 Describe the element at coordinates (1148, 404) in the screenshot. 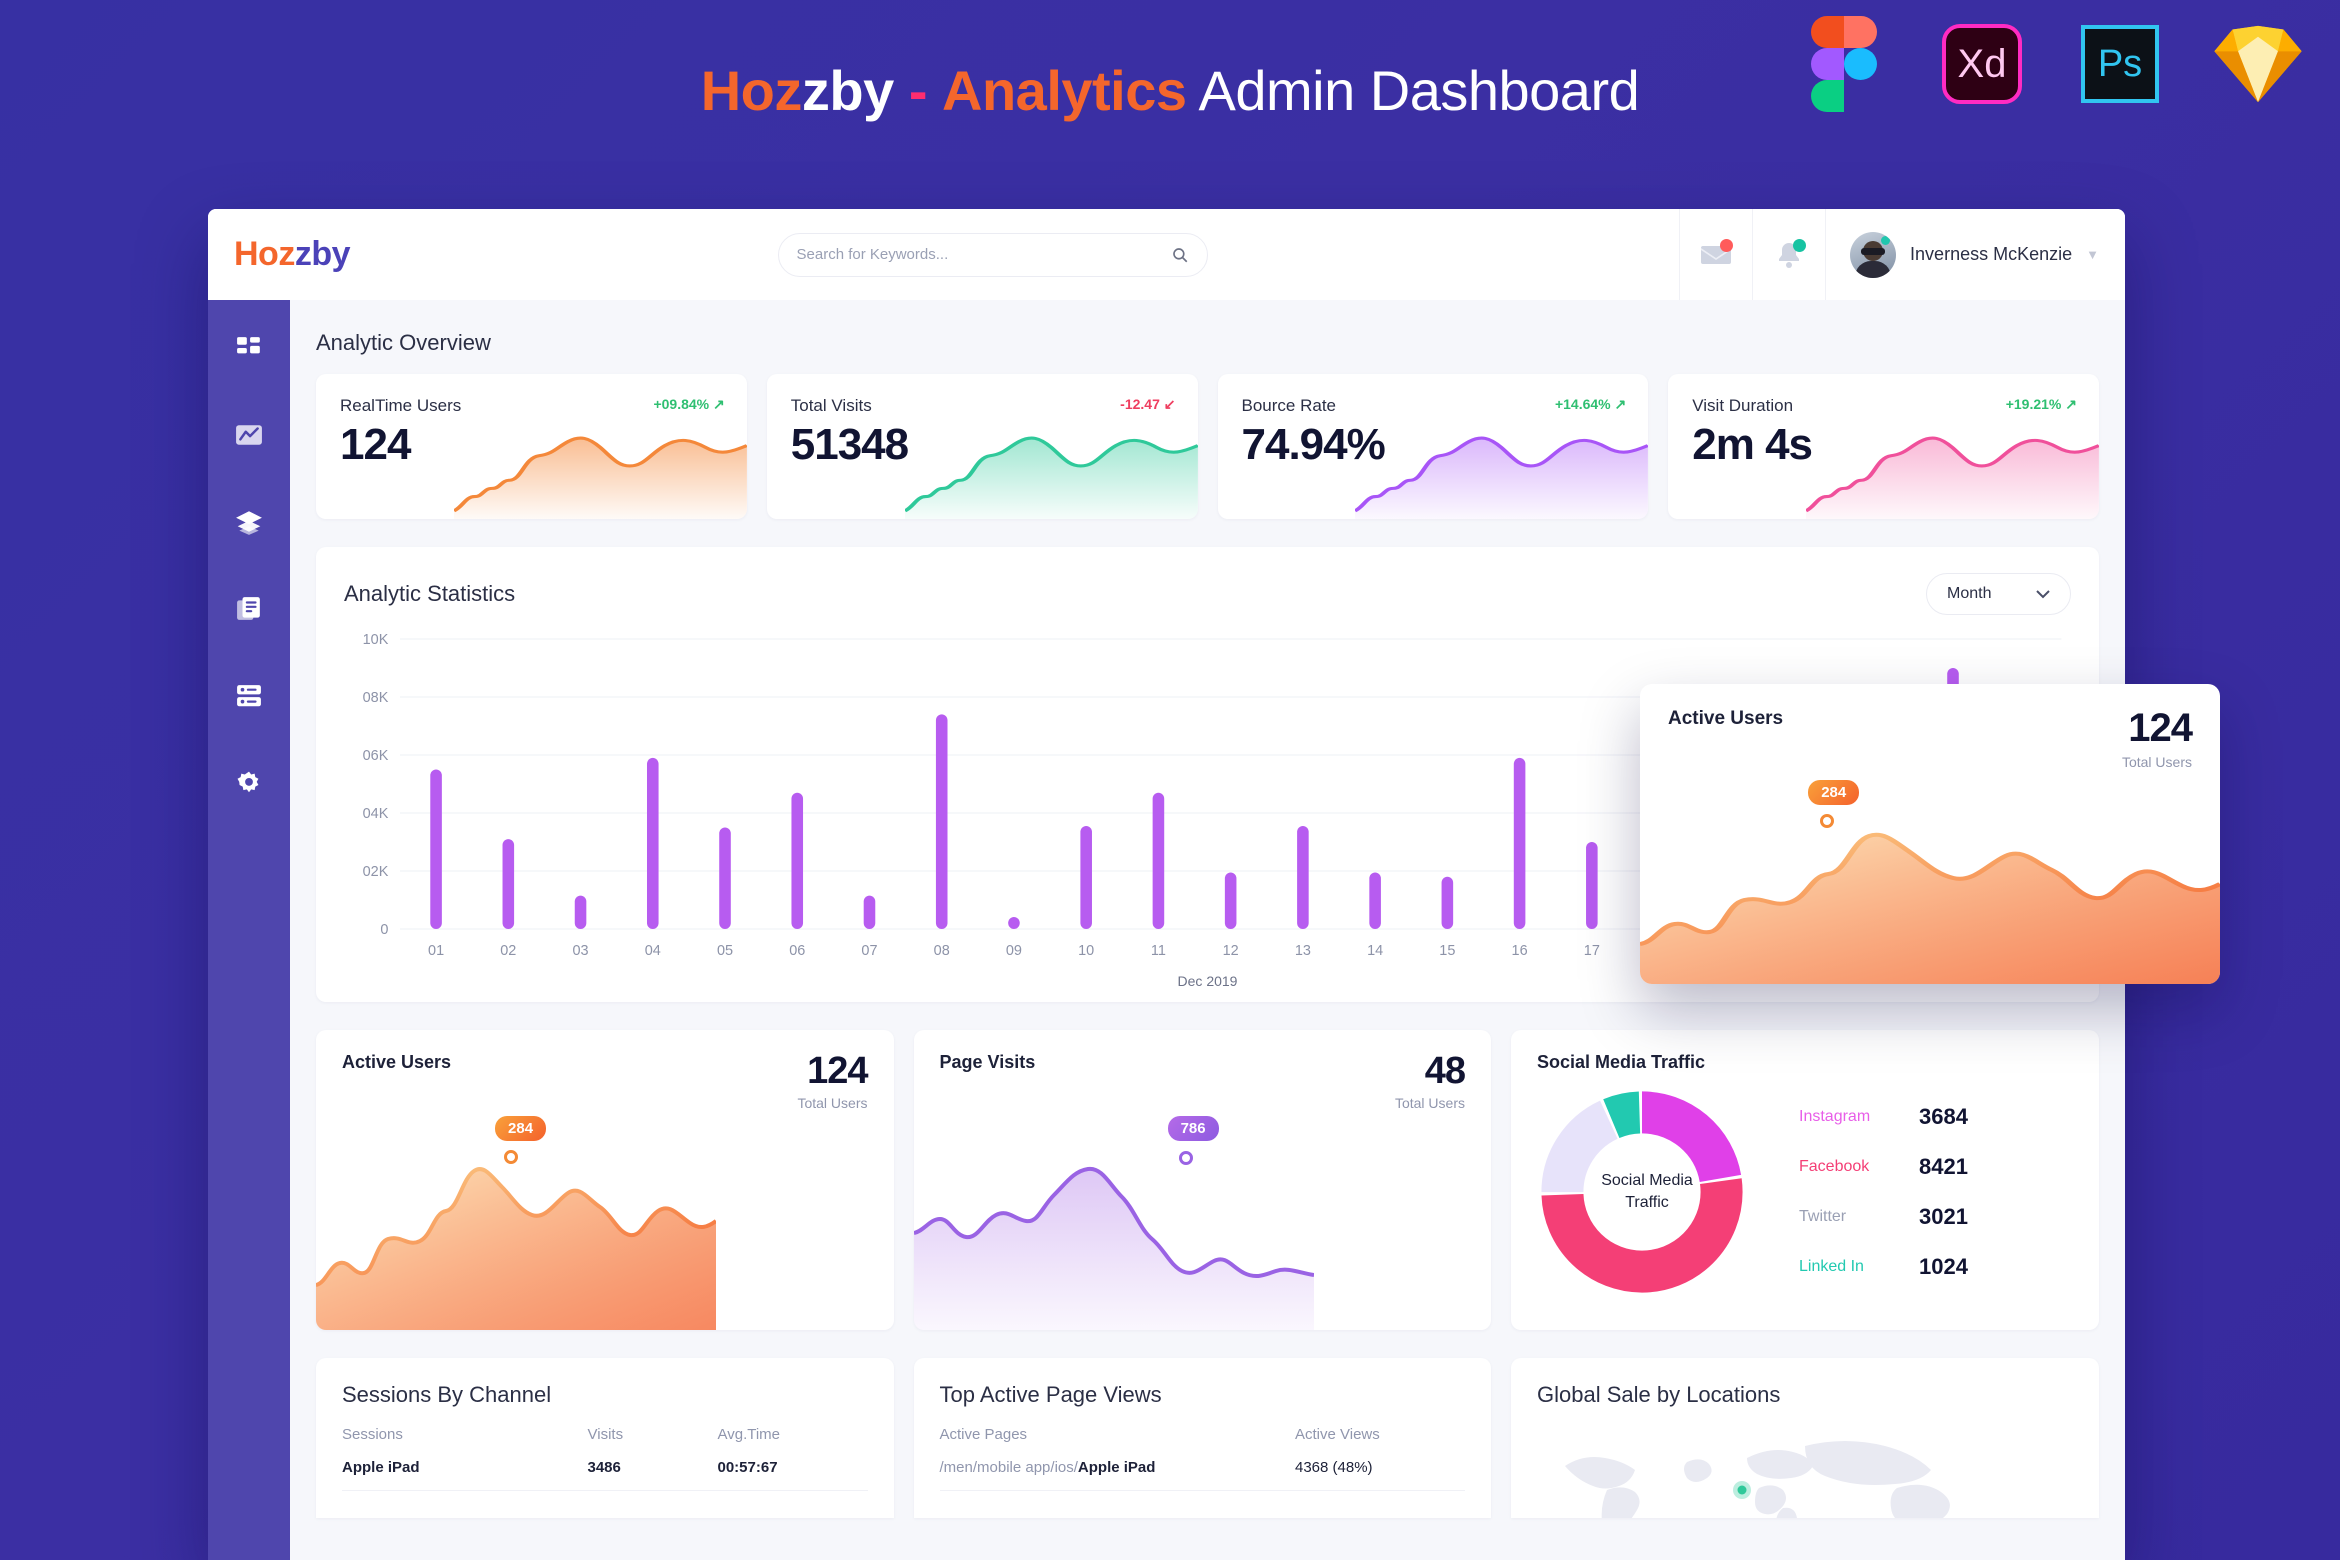

I see `stat-delta: -12.47 ↙` at that location.